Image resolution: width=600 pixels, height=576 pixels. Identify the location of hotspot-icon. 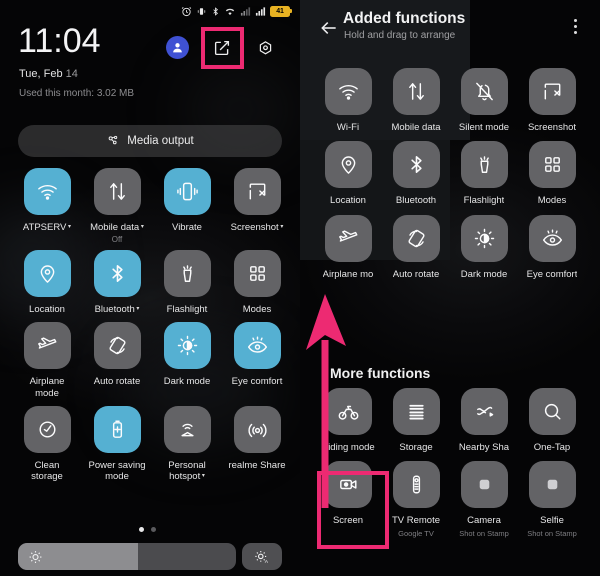
(187, 429).